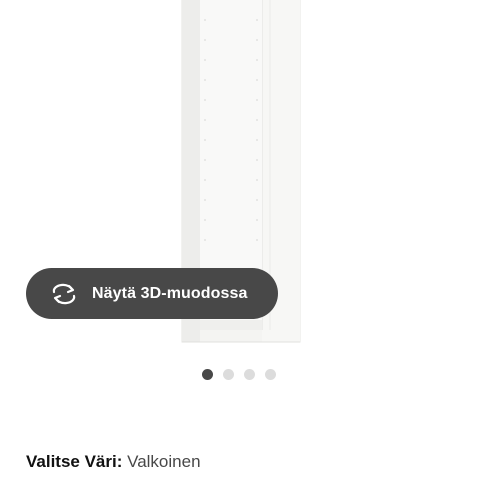 This screenshot has width=480, height=480. I want to click on color-value: Valkoinen, so click(164, 461).